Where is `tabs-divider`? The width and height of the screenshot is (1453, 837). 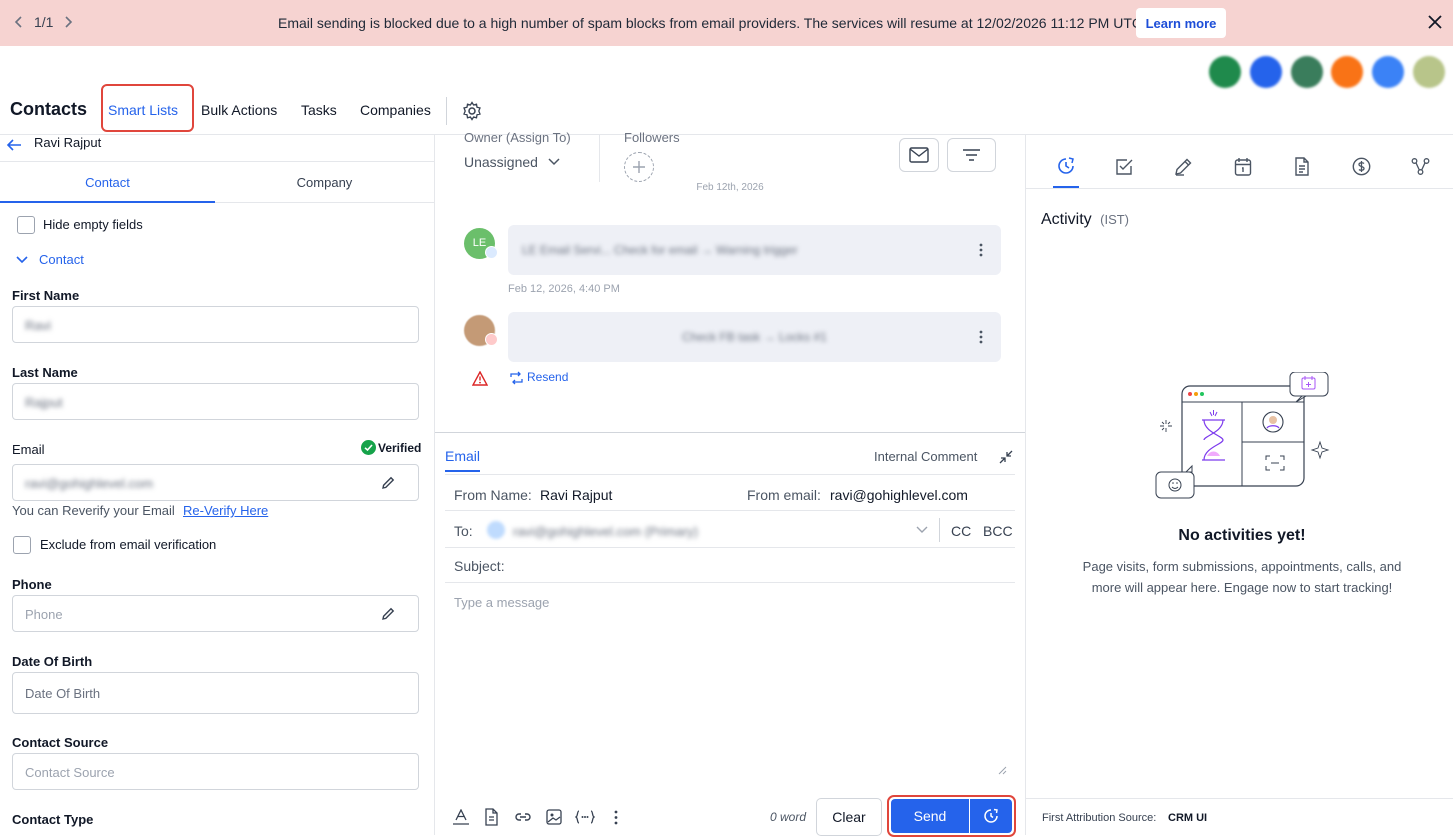
tabs-divider is located at coordinates (324, 202).